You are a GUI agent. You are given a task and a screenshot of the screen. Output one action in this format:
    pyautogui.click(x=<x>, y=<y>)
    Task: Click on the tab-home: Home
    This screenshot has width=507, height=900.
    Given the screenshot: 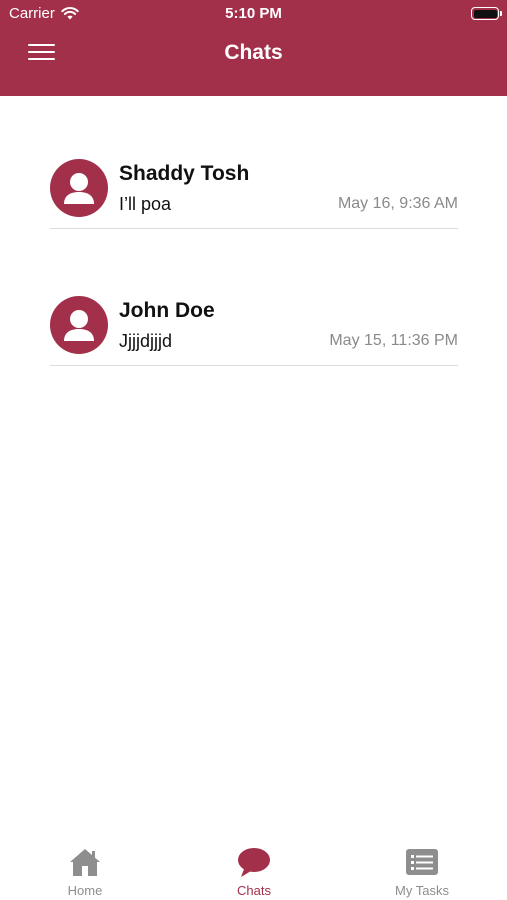 What is the action you would take?
    pyautogui.click(x=85, y=869)
    